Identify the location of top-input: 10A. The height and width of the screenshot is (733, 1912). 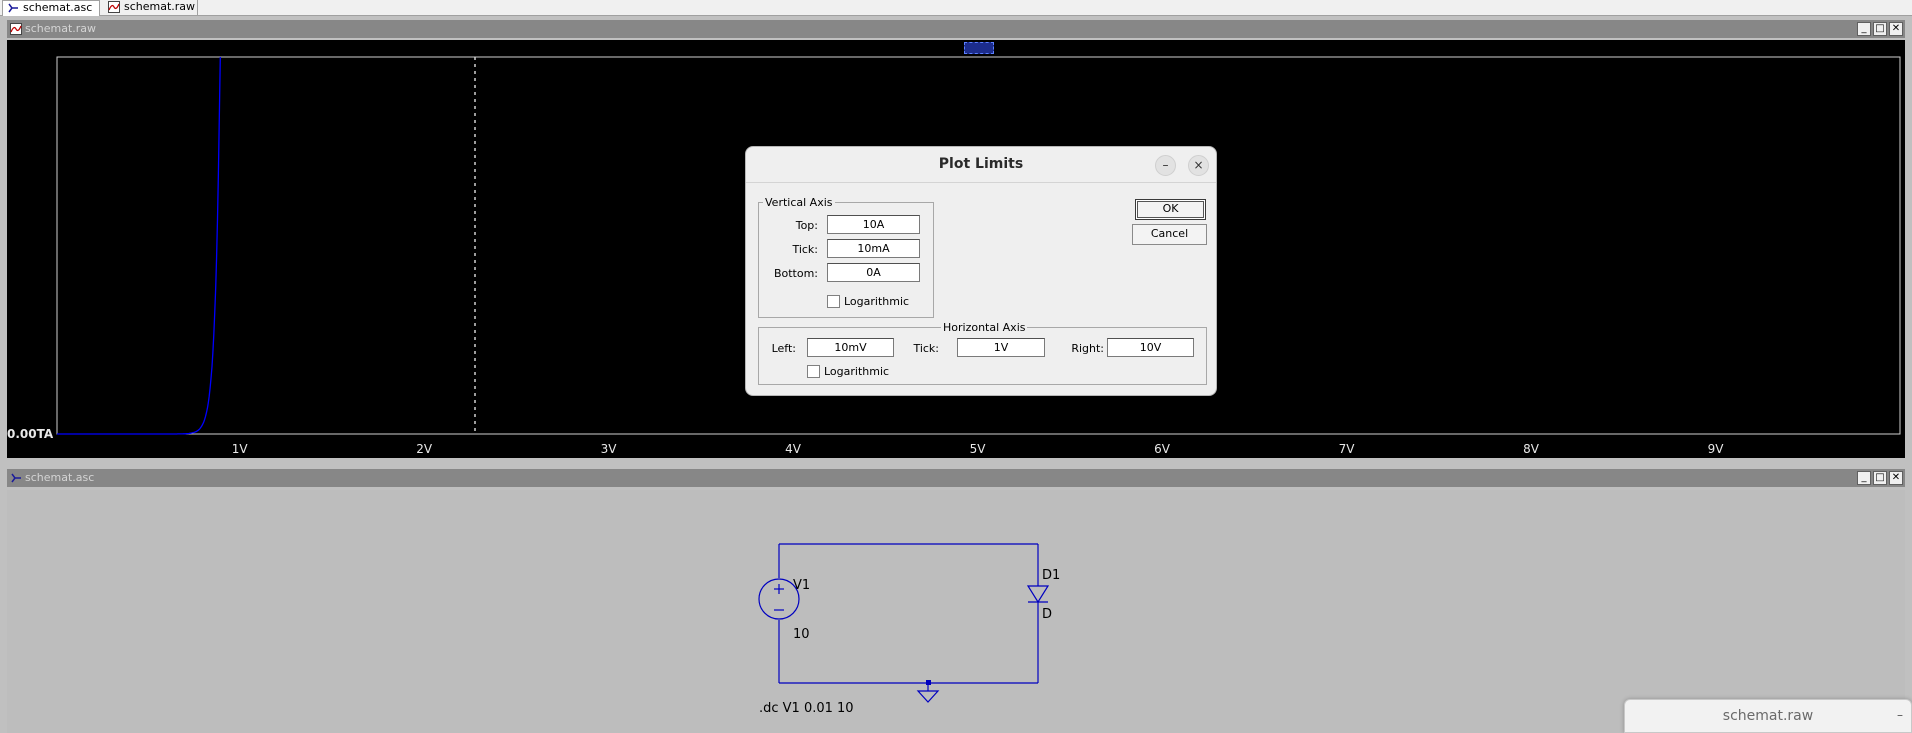
(873, 224).